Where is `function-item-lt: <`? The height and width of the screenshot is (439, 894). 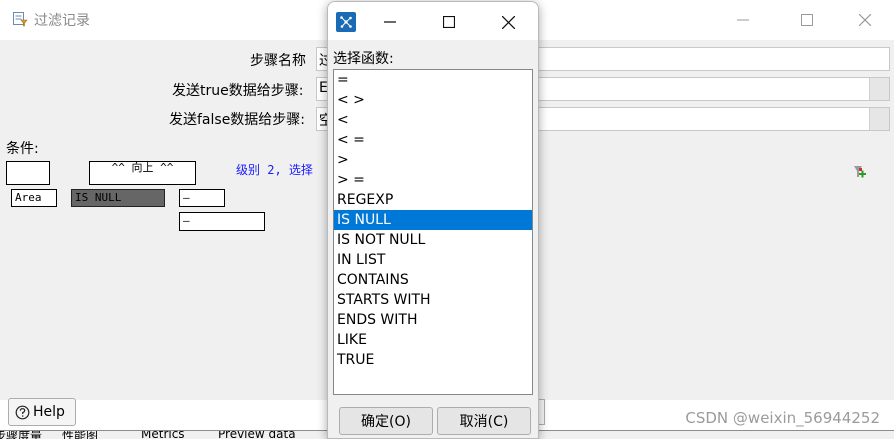
function-item-lt: < is located at coordinates (433, 120).